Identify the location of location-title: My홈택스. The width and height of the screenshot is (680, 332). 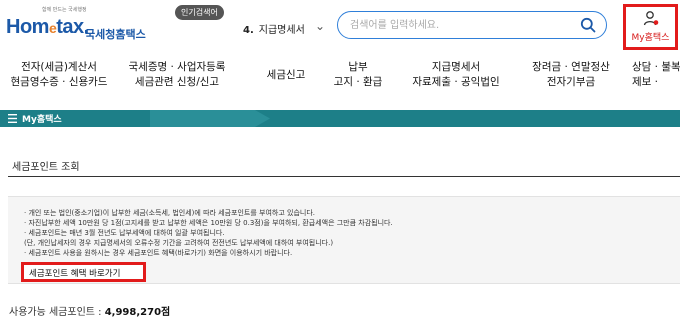
(42, 118).